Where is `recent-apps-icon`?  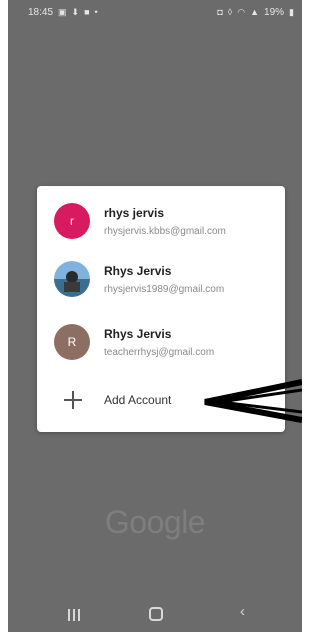
recent-apps-icon is located at coordinates (75, 616).